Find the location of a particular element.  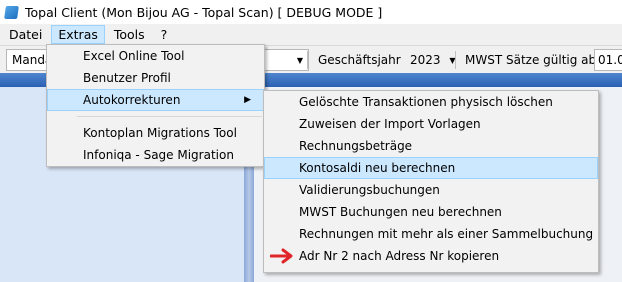

menu-item-zuweisen-import-vorlagen: Zuweisen der Import Vorlagen is located at coordinates (431, 124).